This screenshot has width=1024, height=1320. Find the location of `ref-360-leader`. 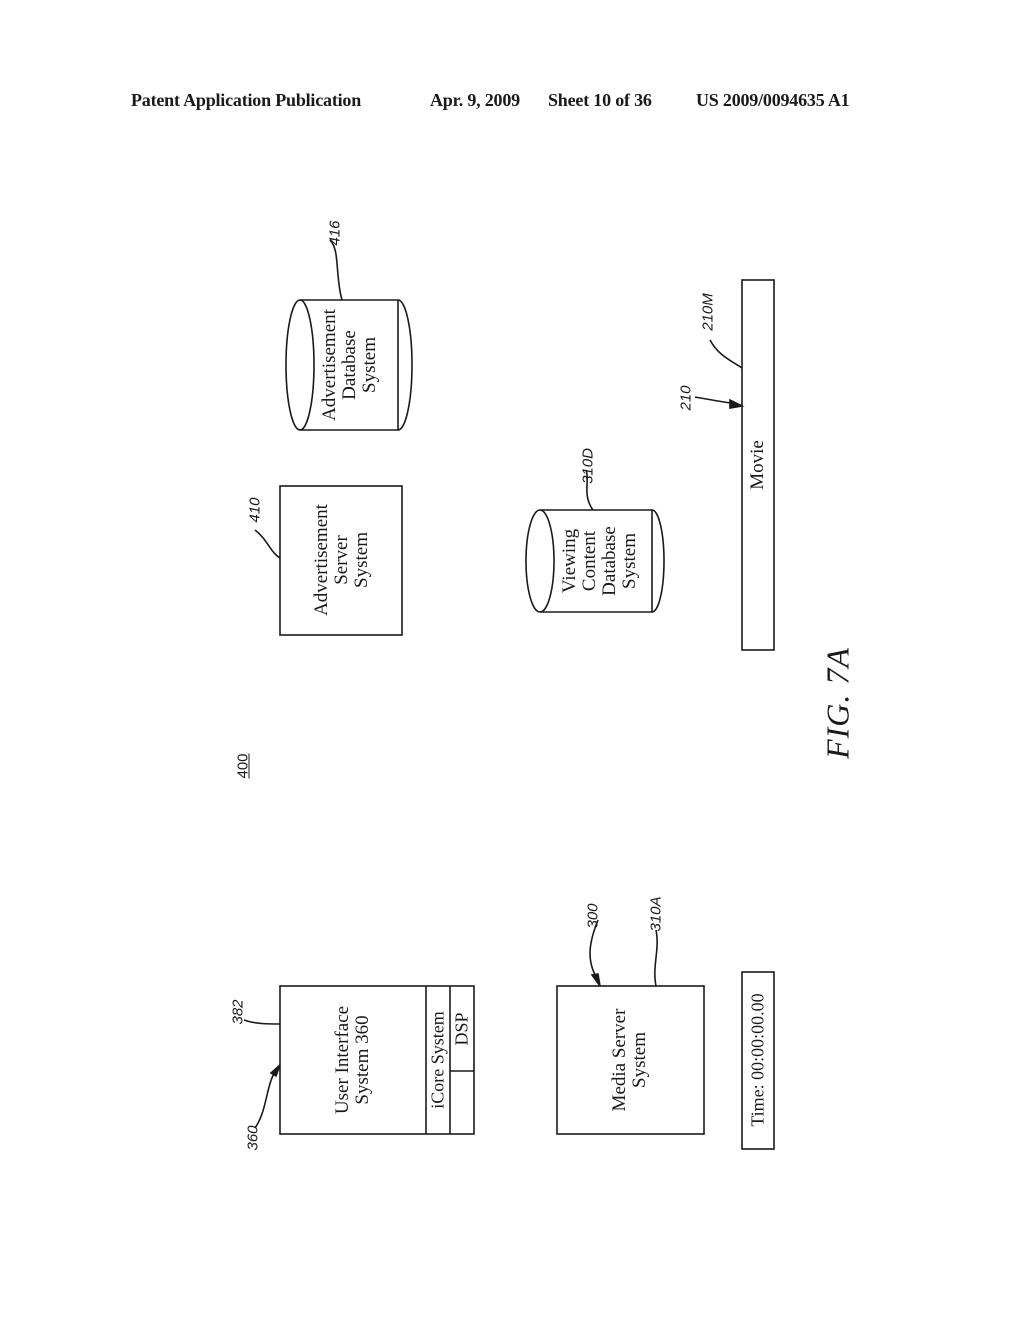

ref-360-leader is located at coordinates (266, 1098).